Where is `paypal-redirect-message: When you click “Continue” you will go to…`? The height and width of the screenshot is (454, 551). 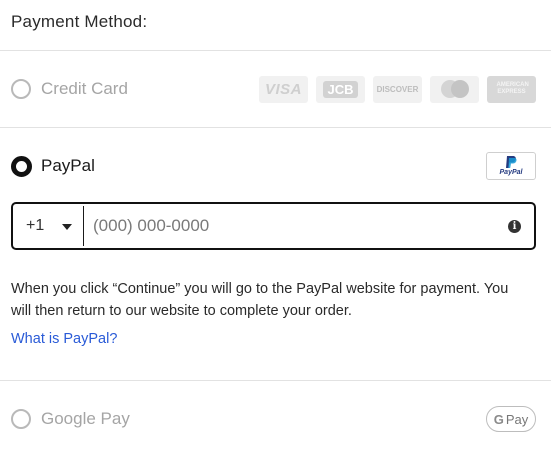 paypal-redirect-message: When you click “Continue” you will go to… is located at coordinates (260, 300).